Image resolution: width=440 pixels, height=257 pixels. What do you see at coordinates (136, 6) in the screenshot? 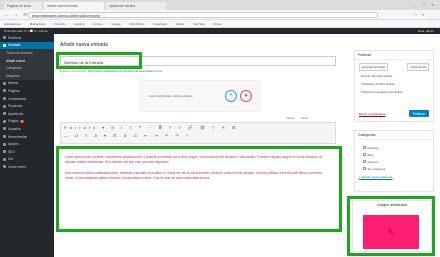
I see `browser-tab: Ajustes de medios` at bounding box center [136, 6].